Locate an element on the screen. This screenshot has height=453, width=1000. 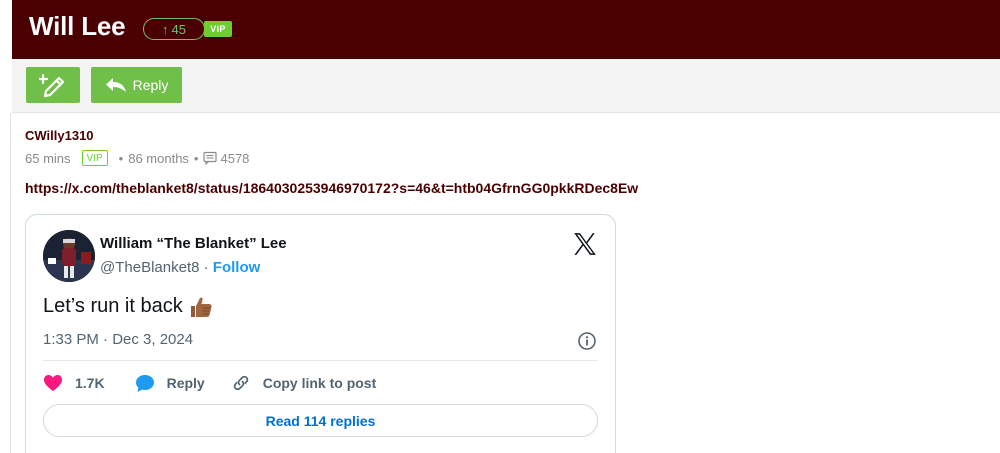
speech-bubble-icon is located at coordinates (144, 383).